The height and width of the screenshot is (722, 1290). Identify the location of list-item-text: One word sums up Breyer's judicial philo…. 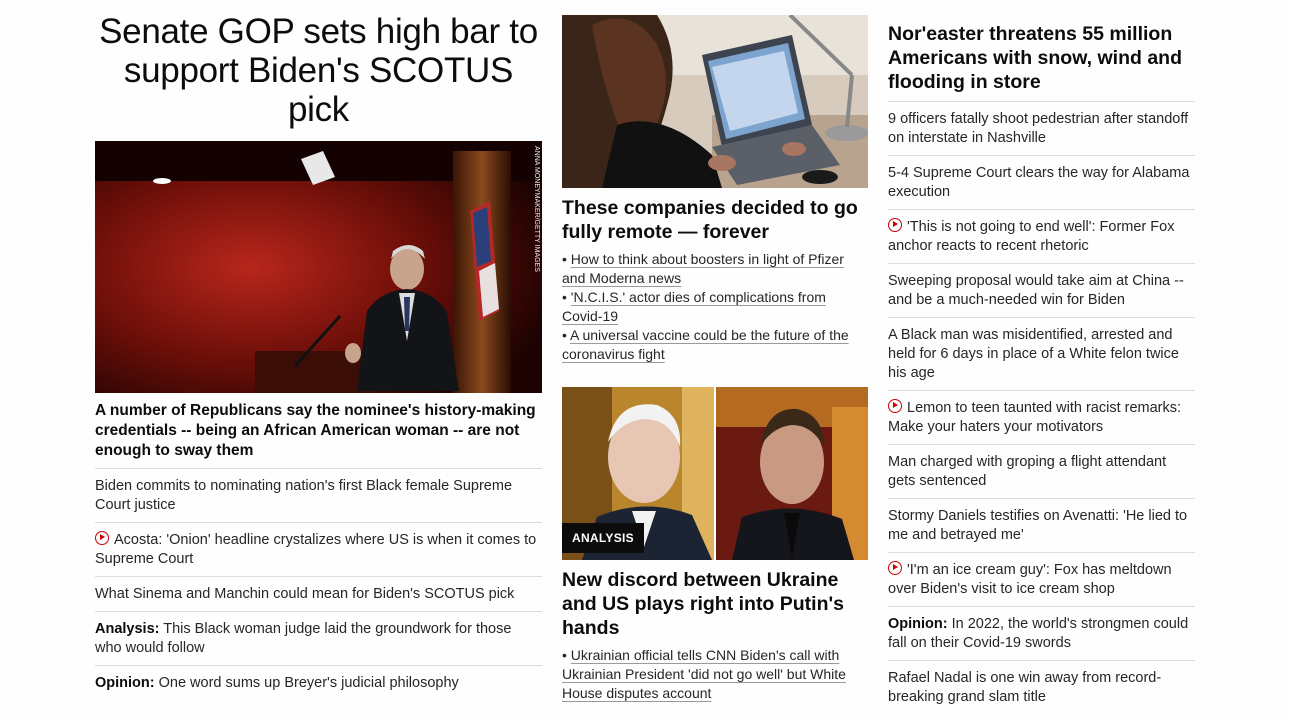
(306, 683).